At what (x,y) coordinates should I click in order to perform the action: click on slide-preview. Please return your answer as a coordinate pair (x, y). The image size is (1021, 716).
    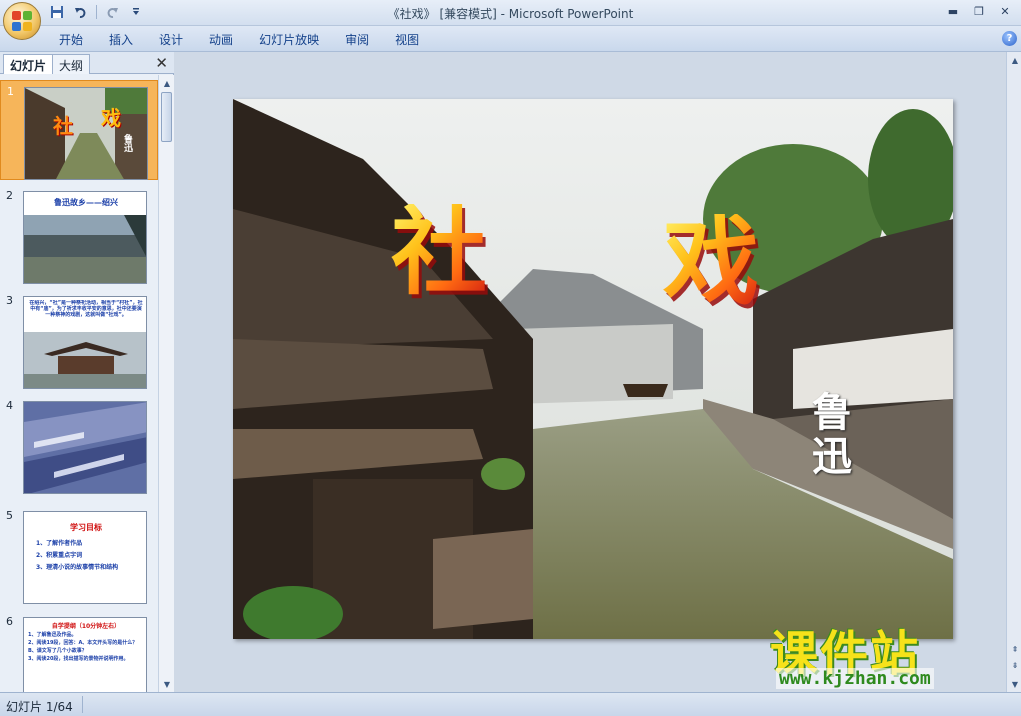
    Looking at the image, I should click on (85, 447).